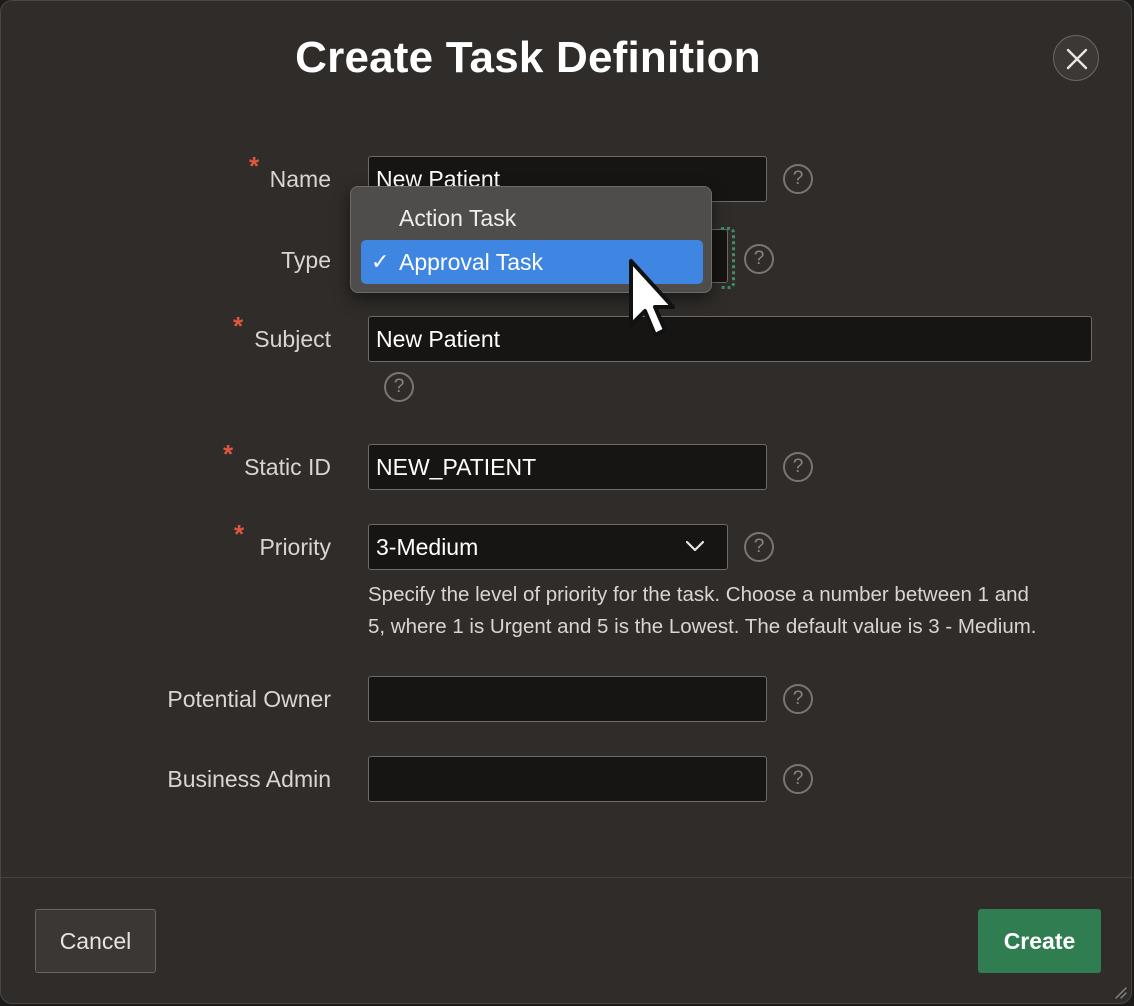  What do you see at coordinates (399, 387) in the screenshot?
I see `subject-help-icon: ?` at bounding box center [399, 387].